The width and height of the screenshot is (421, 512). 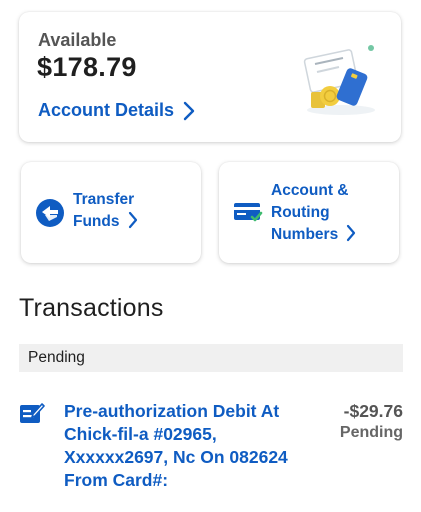 I want to click on transfer-funds-label: Transfer Funds, so click(x=105, y=211).